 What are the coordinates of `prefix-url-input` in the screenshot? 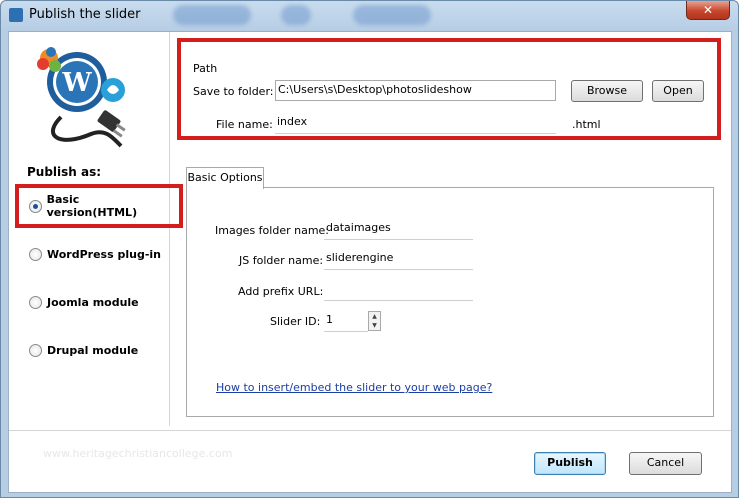 It's located at (398, 290).